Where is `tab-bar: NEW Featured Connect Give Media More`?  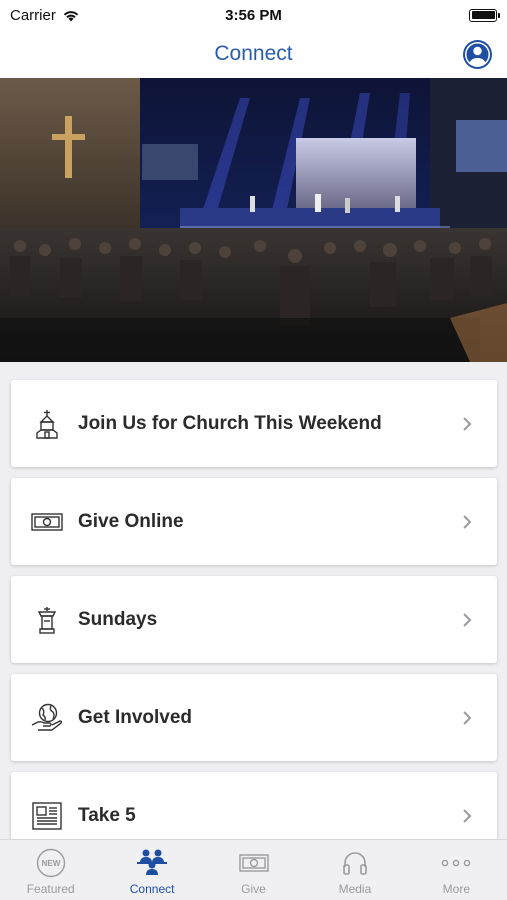
tab-bar: NEW Featured Connect Give Media More is located at coordinates (253, 869).